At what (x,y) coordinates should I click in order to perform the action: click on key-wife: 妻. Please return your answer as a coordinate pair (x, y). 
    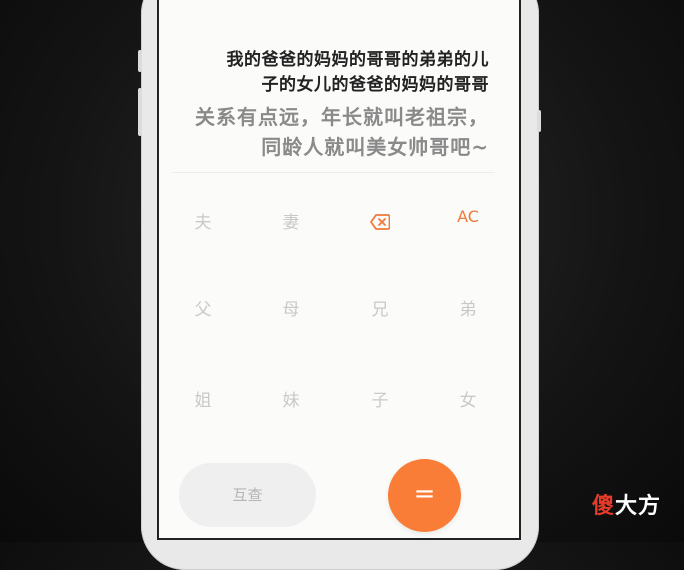
    Looking at the image, I should click on (291, 223).